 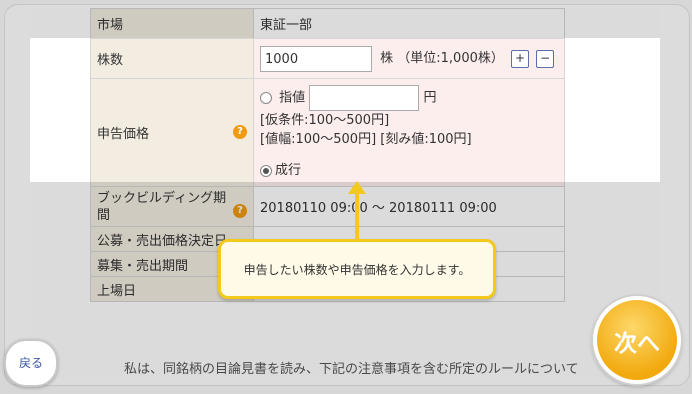 I want to click on range-text: [値幅:100～500円] [刻み値:100円], so click(x=366, y=139).